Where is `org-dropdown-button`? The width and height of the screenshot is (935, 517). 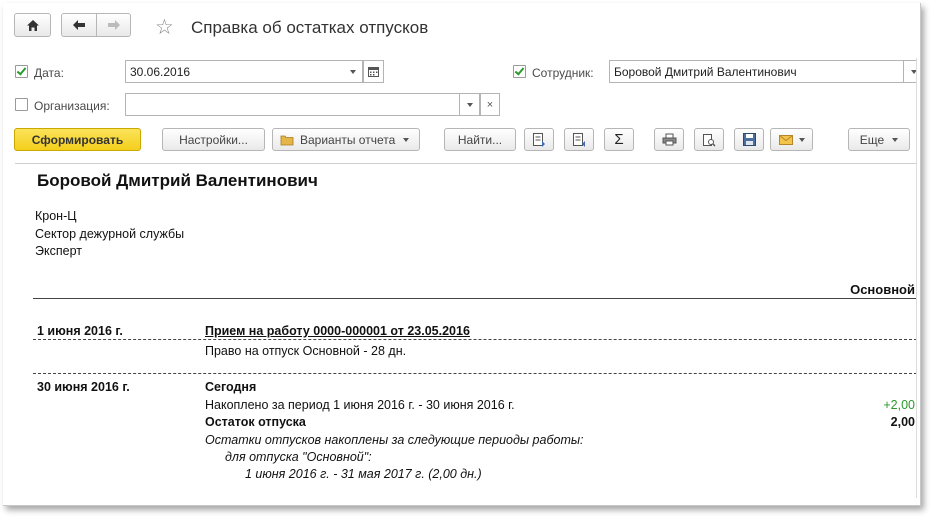 org-dropdown-button is located at coordinates (470, 104).